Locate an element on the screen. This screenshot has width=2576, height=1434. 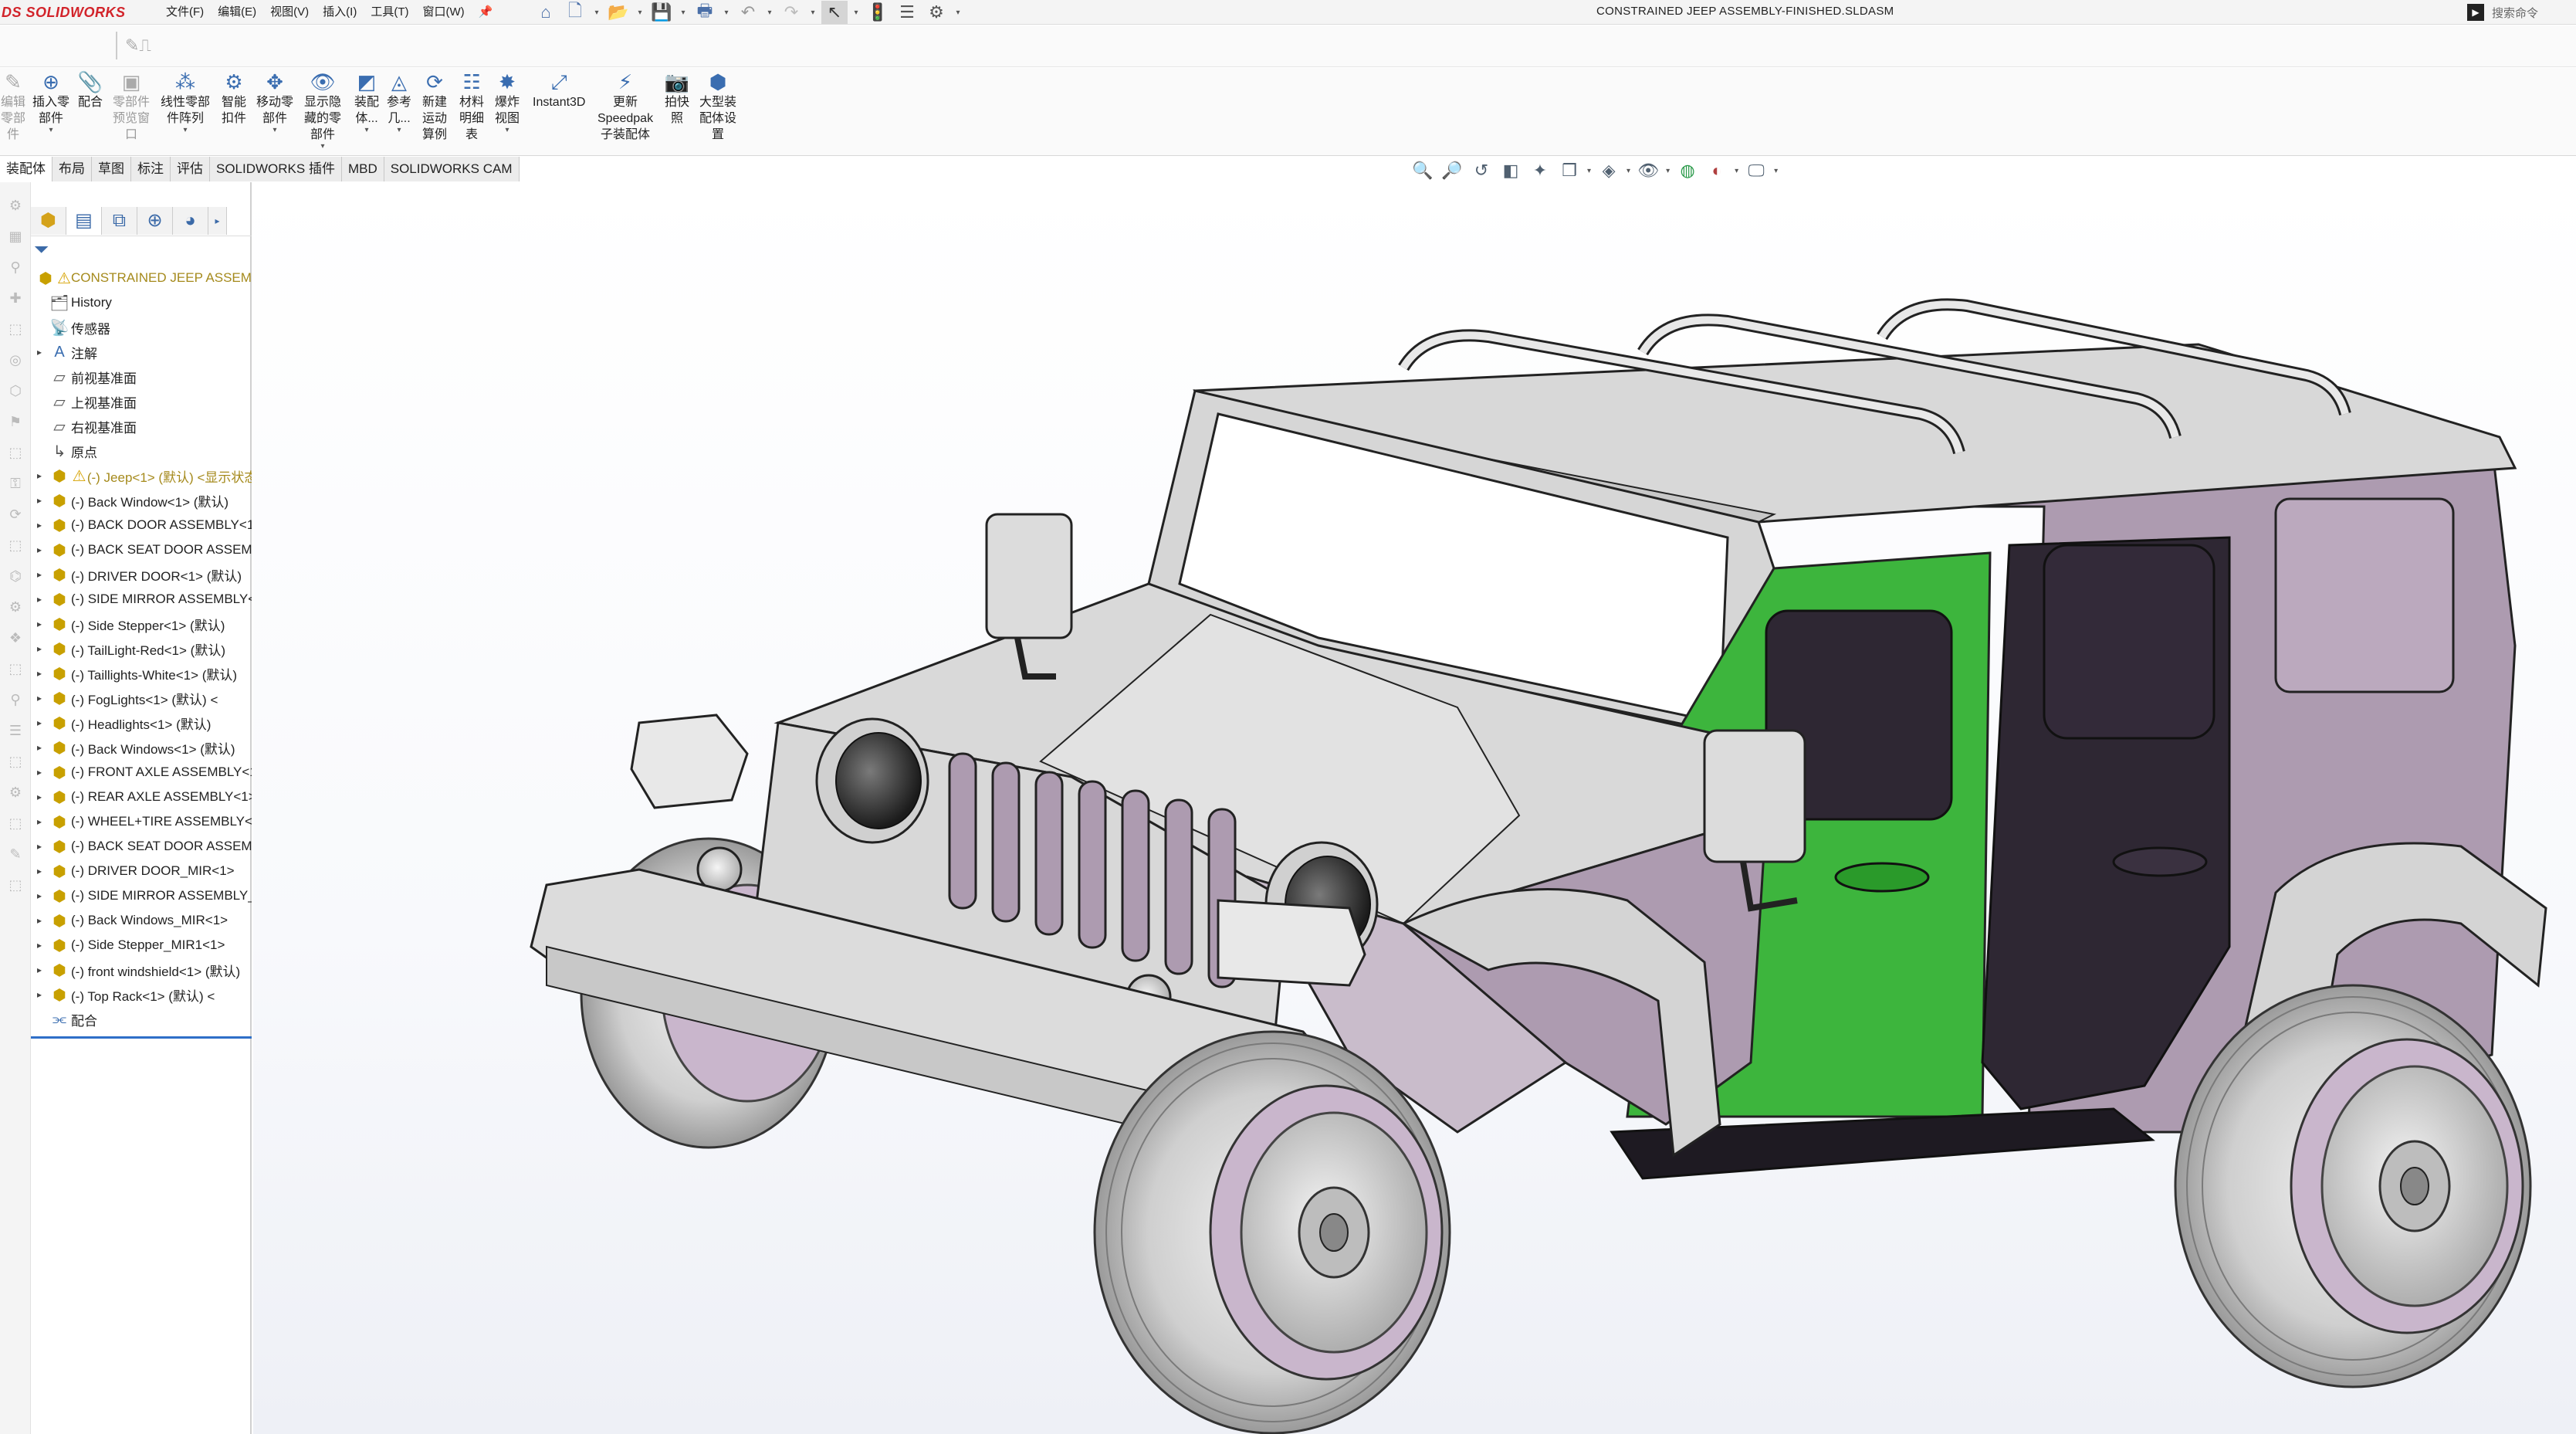
tree-item: ▸ ⬢ ⚠(-) Jeep<1> (默认) <显示状态-1> is located at coordinates (142, 475).